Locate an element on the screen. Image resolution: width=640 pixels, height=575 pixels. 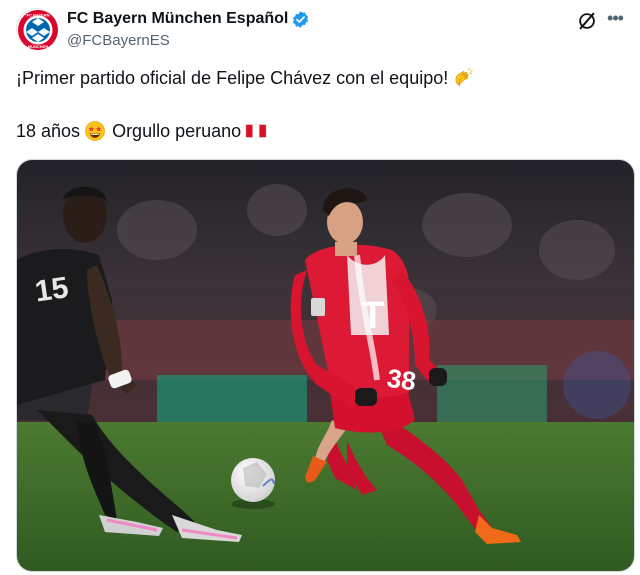
display-name: FC Bayern München Español is located at coordinates (177, 19).